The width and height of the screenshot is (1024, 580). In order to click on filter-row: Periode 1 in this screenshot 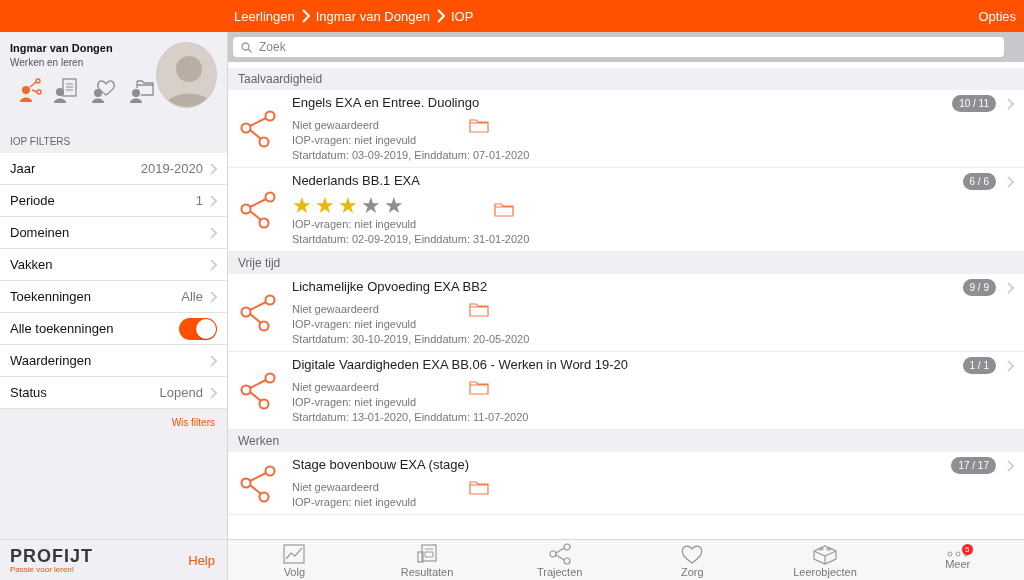, I will do `click(113, 201)`.